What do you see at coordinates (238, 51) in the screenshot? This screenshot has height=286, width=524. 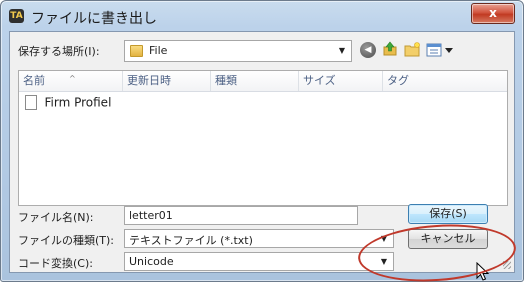 I see `location-combobox: File ▼` at bounding box center [238, 51].